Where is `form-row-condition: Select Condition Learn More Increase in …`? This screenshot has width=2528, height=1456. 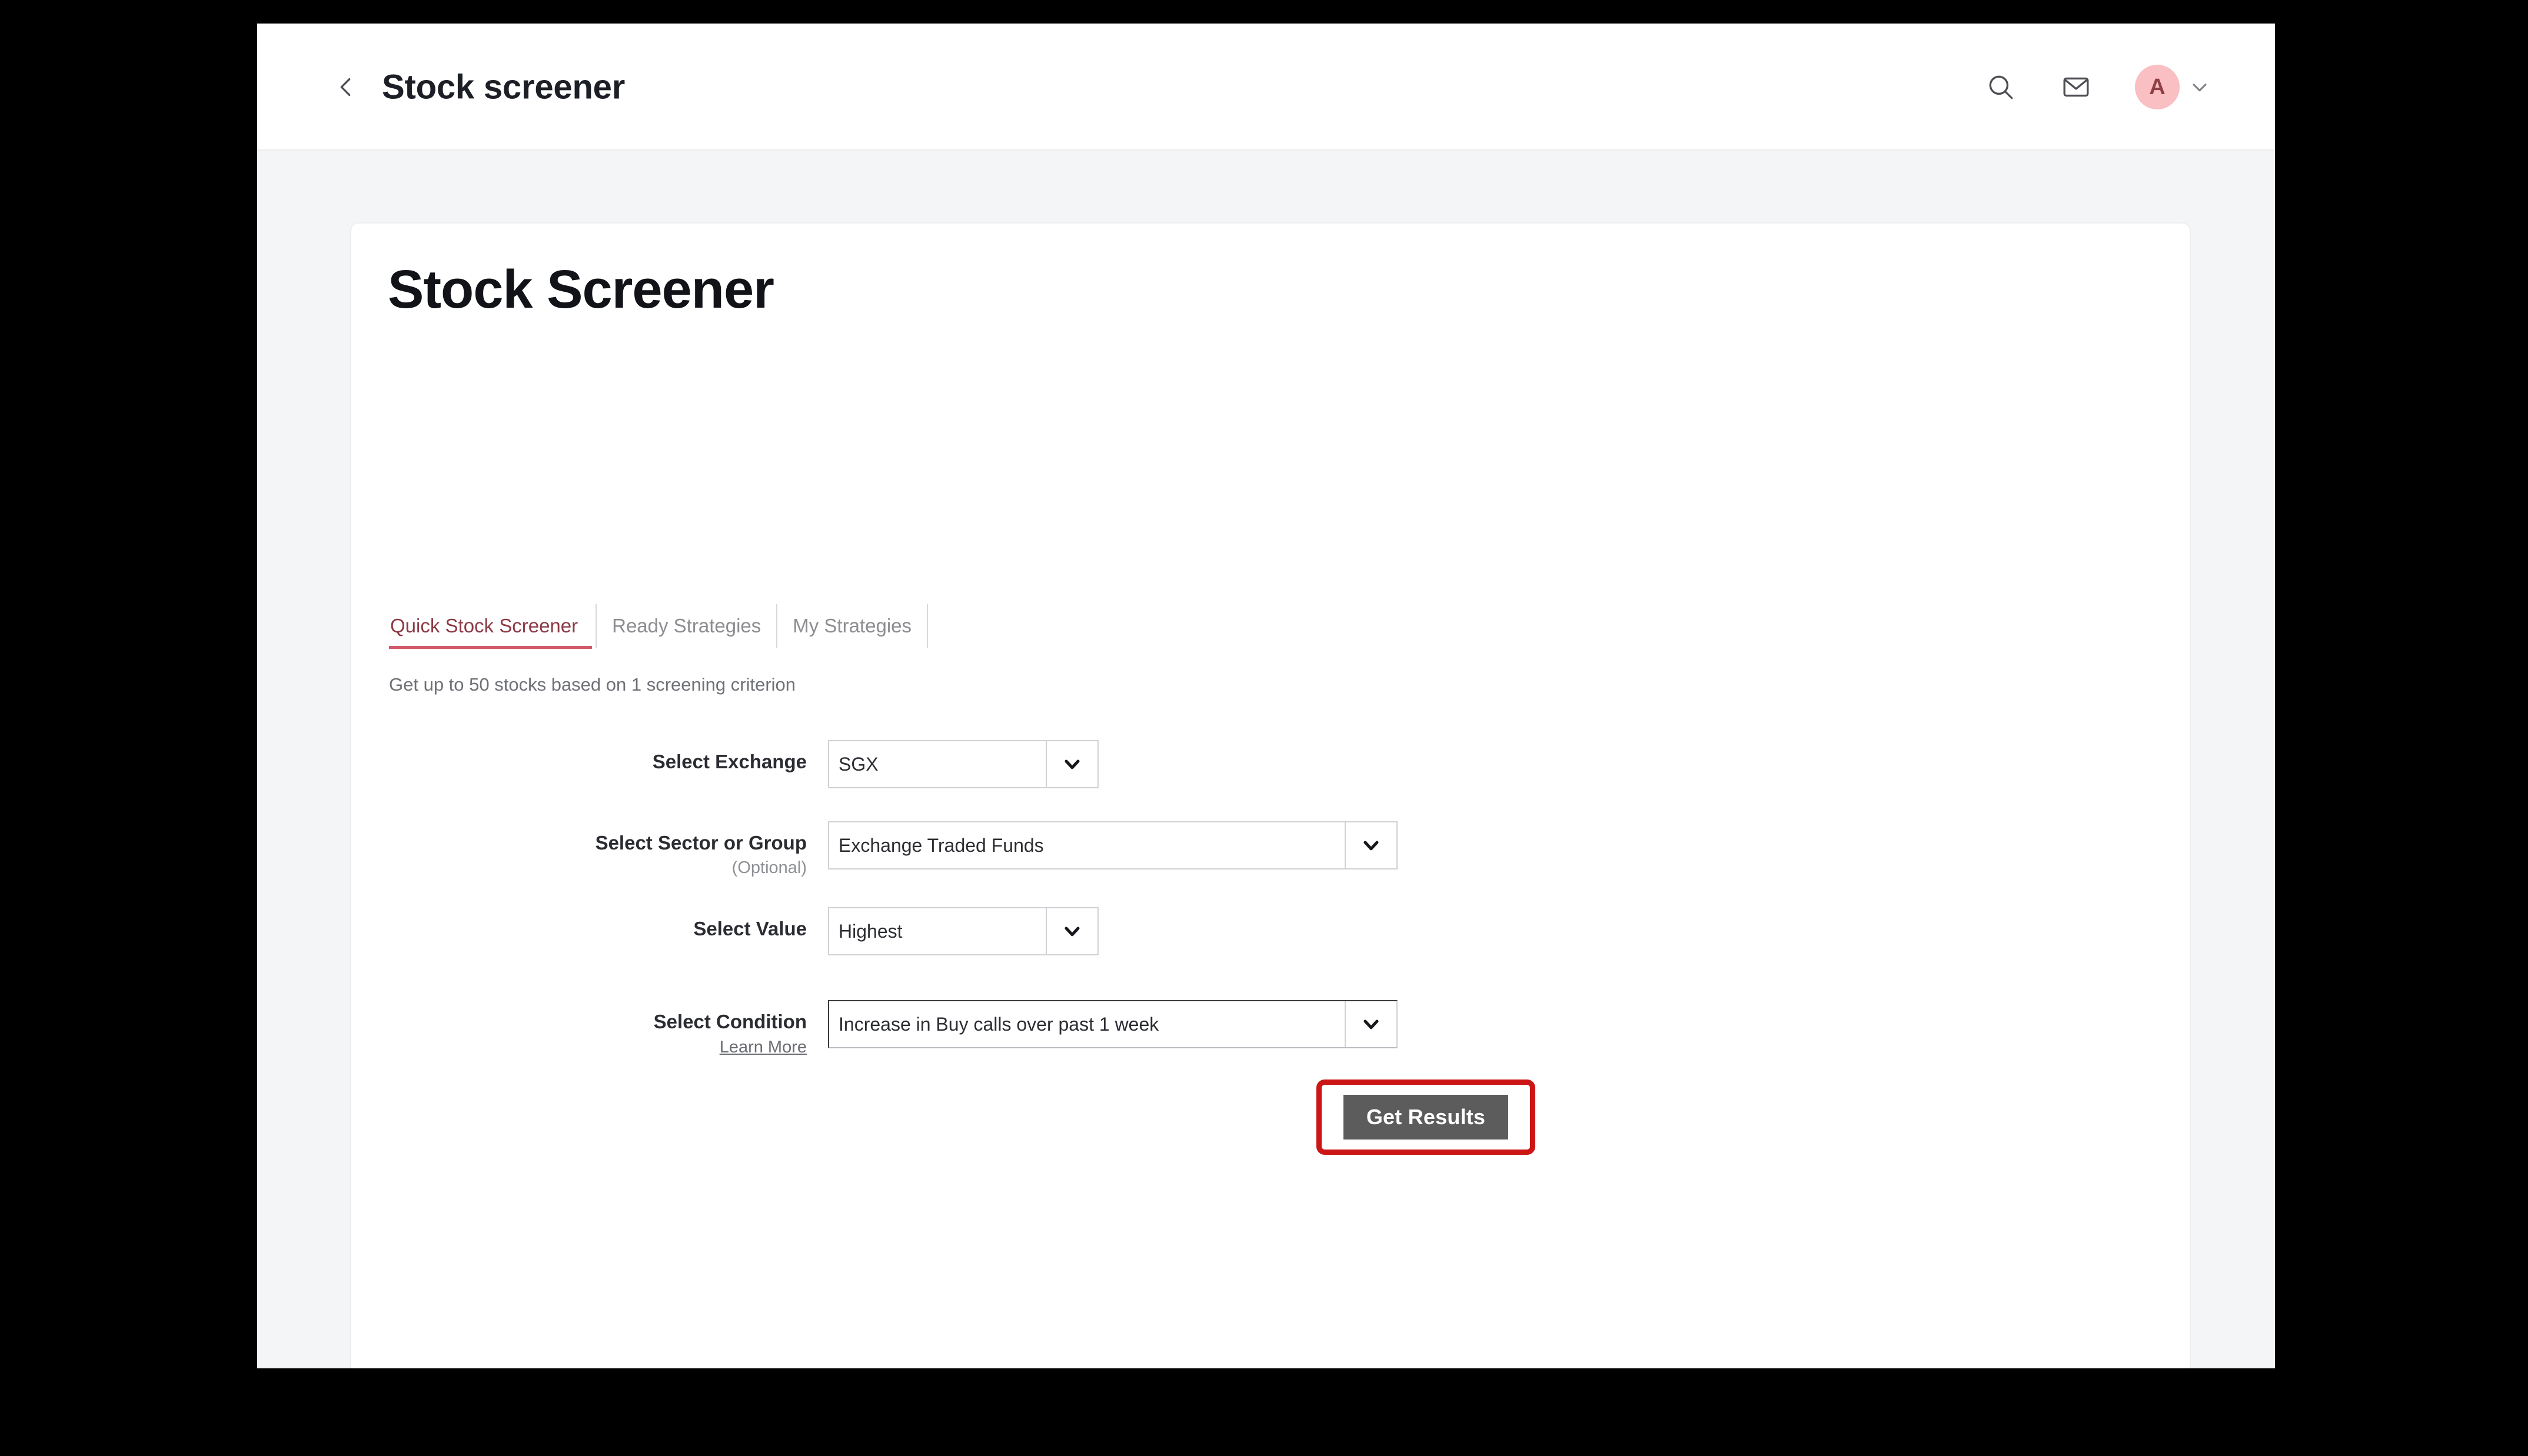 form-row-condition: Select Condition Learn More Increase in … is located at coordinates (875, 1028).